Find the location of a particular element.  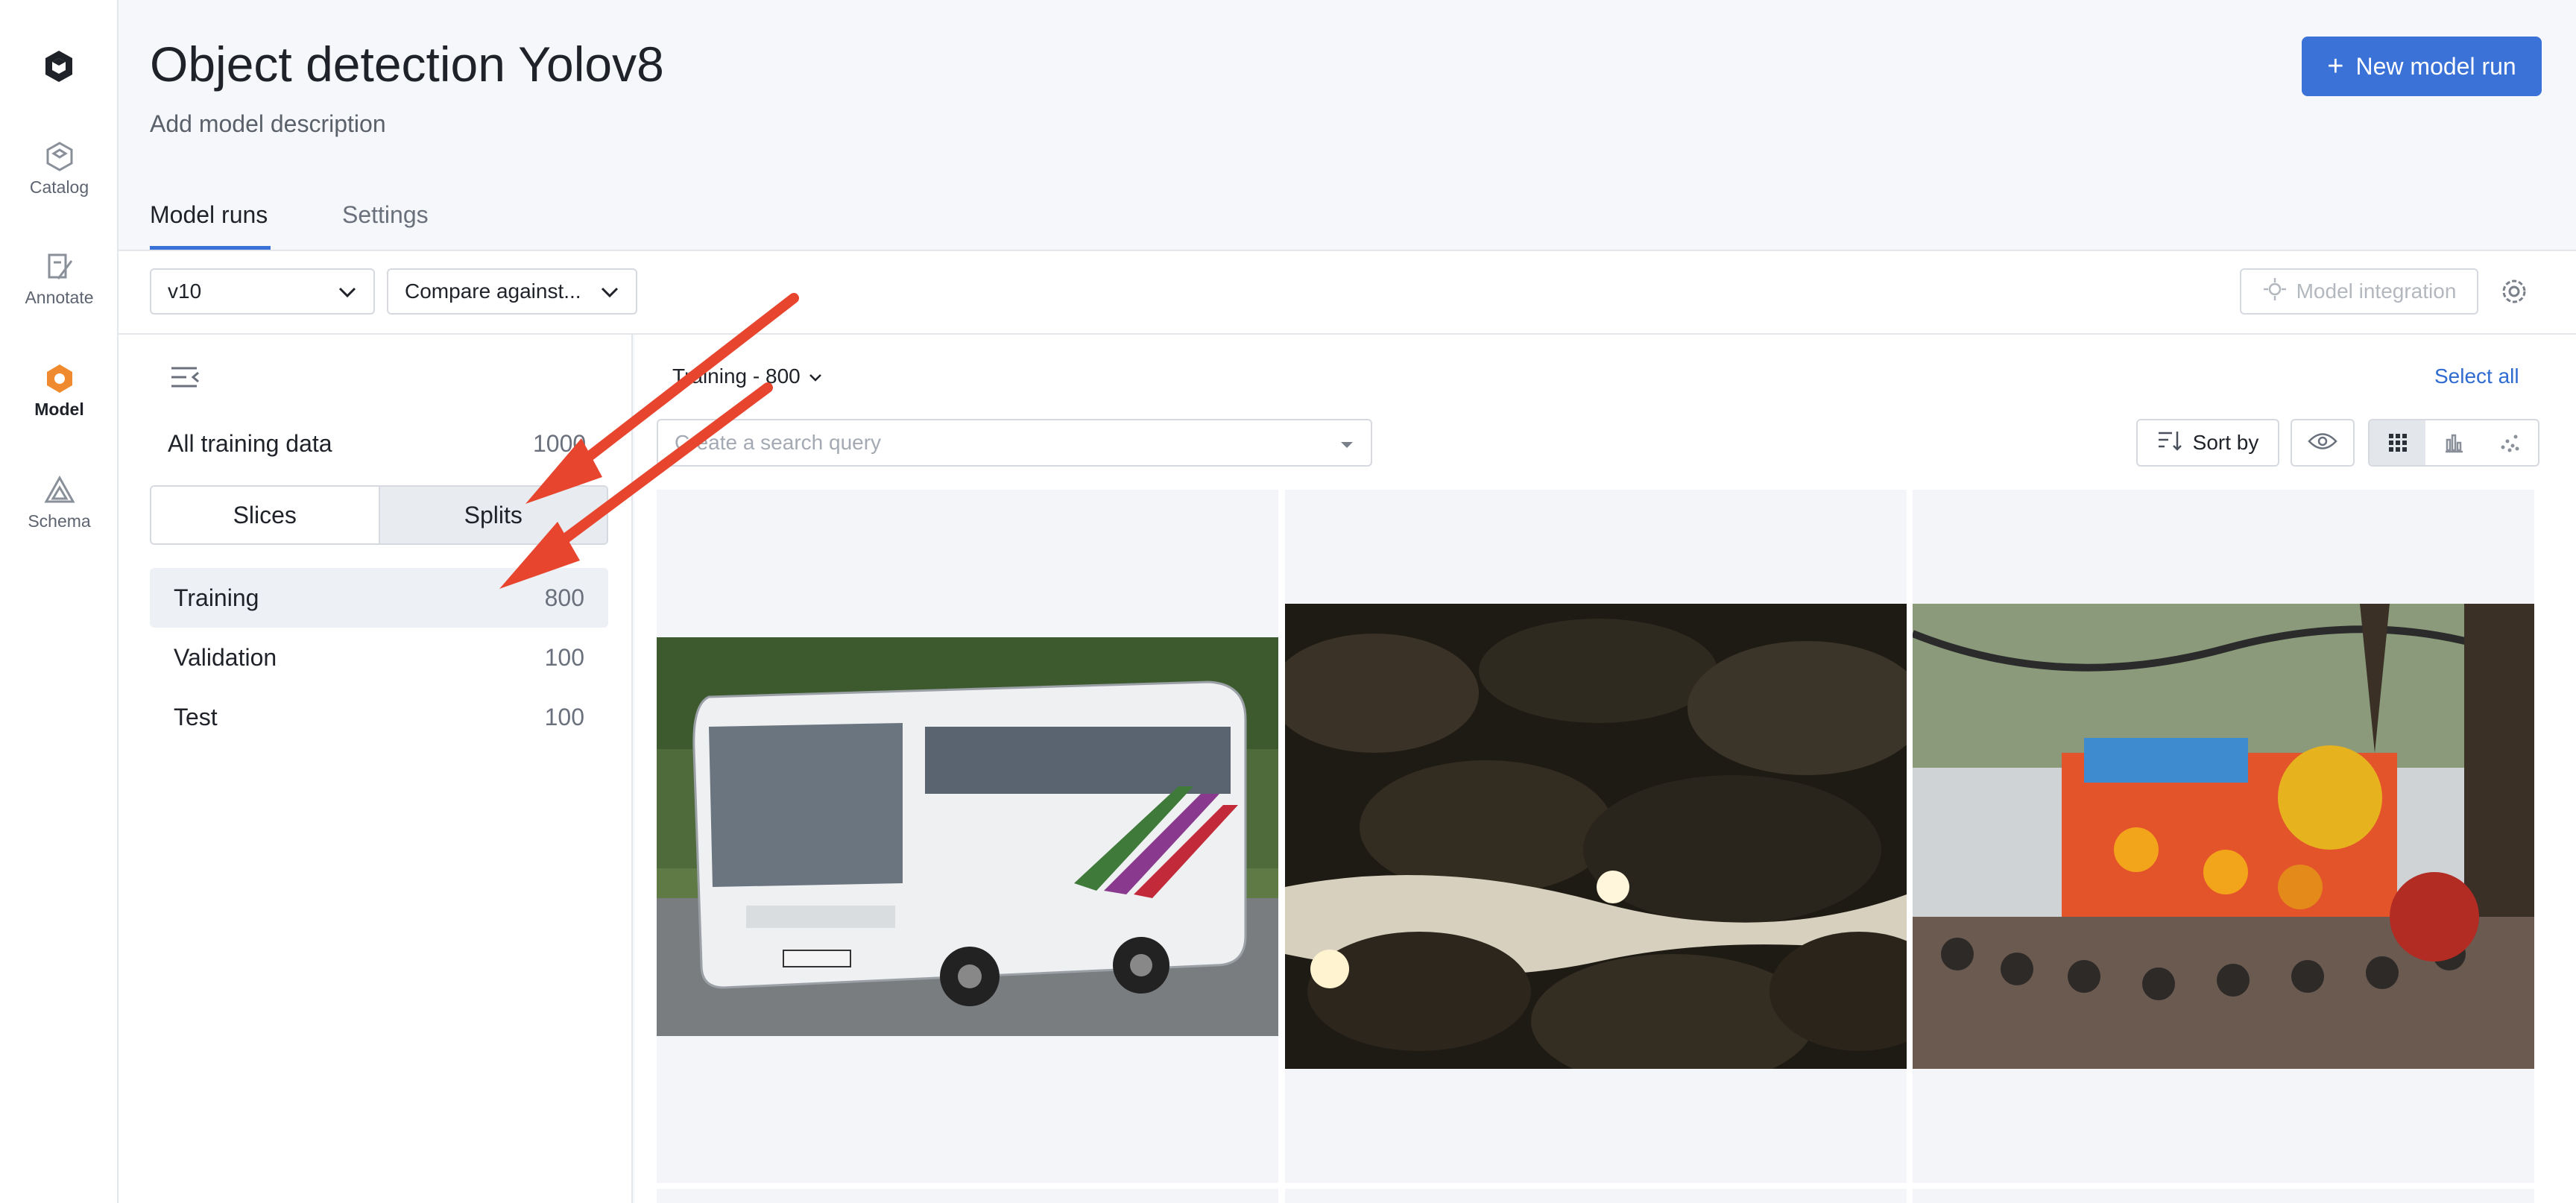

split-item-training: Training 800 is located at coordinates (379, 598).